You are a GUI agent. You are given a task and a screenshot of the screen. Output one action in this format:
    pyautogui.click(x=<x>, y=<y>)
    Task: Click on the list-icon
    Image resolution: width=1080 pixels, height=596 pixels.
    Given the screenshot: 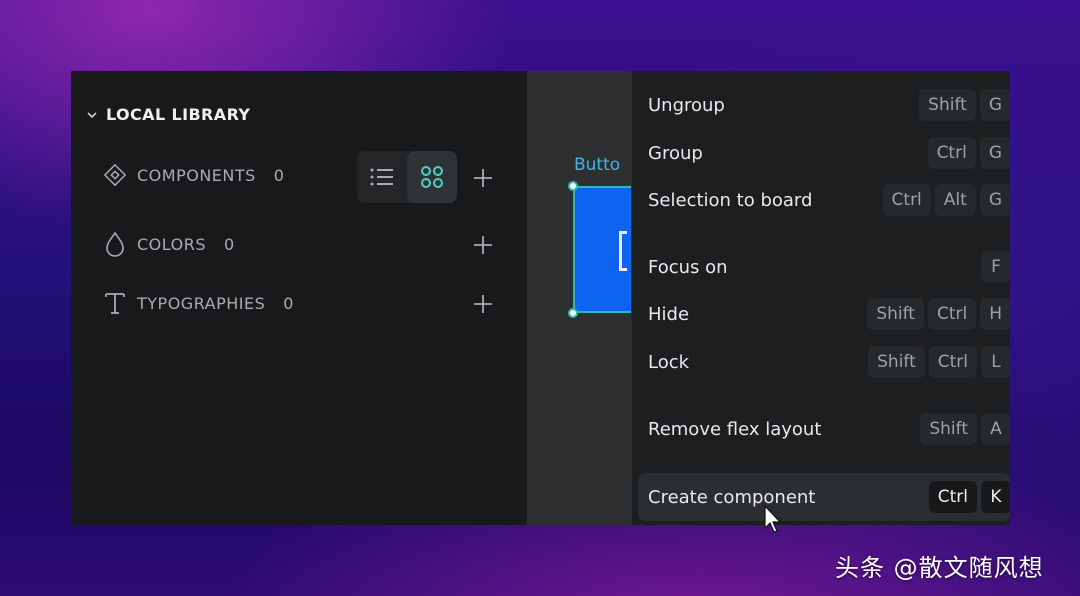 What is the action you would take?
    pyautogui.click(x=381, y=177)
    